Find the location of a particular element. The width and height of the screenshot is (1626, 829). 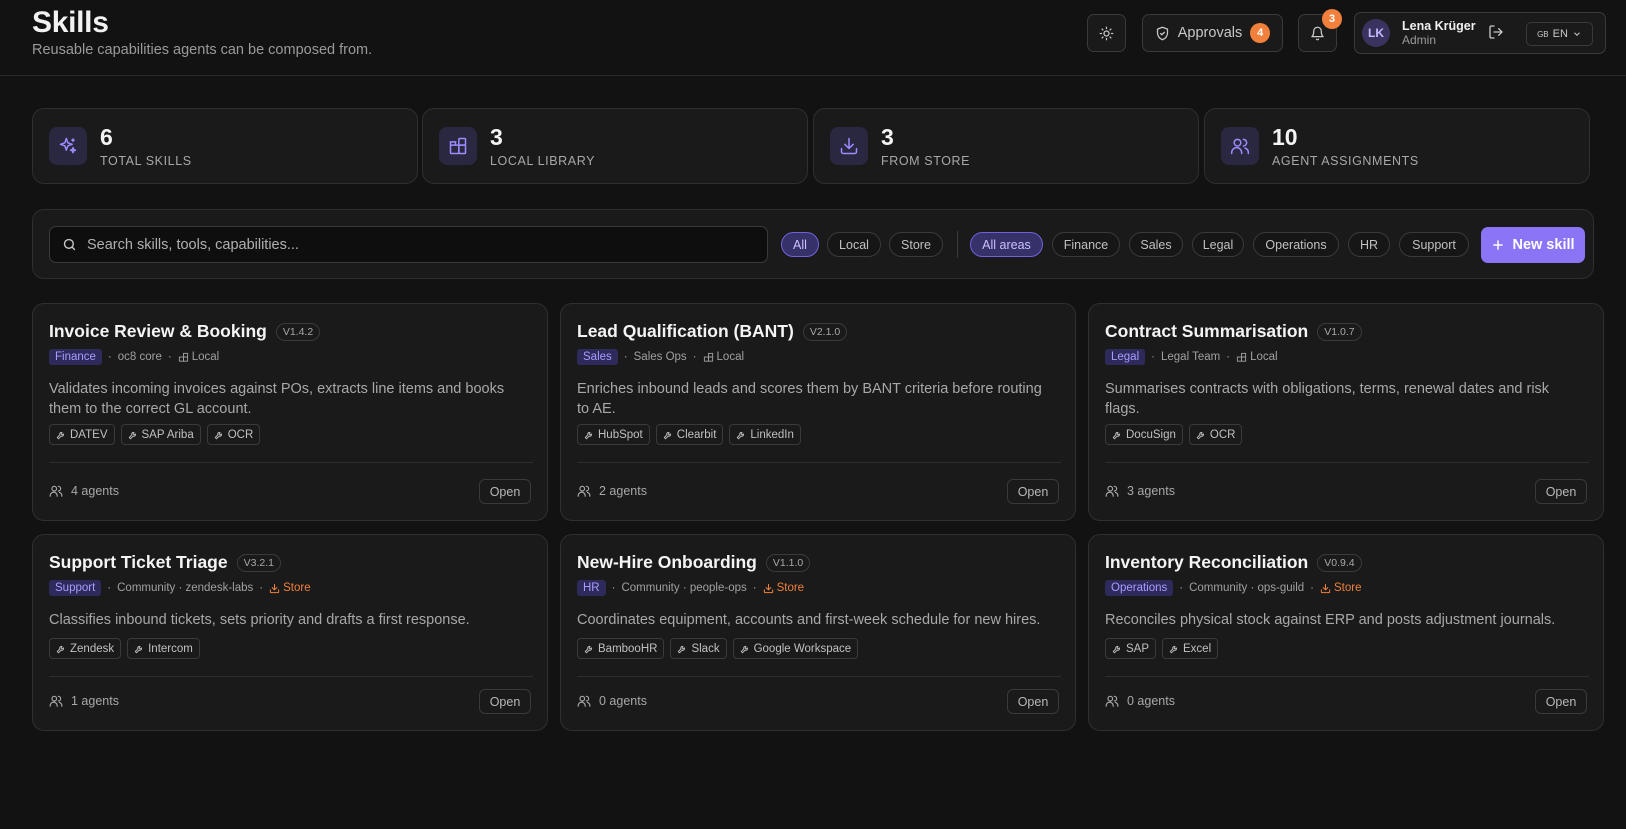

bell-icon is located at coordinates (1317, 33).